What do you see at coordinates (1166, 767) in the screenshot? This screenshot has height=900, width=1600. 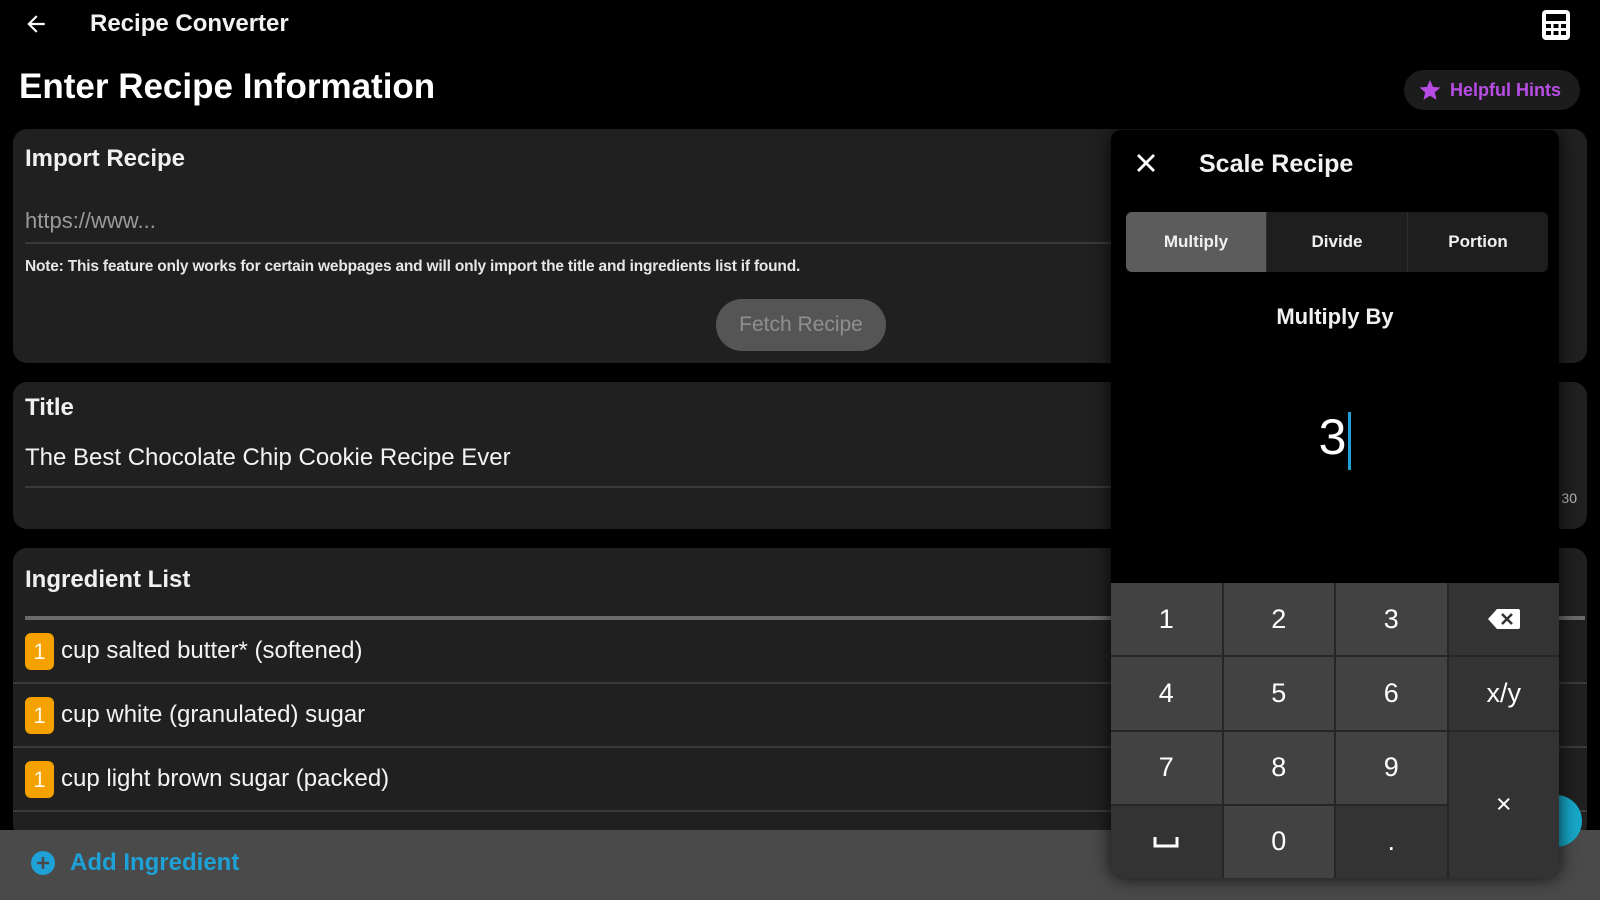 I see `key-7: 7` at bounding box center [1166, 767].